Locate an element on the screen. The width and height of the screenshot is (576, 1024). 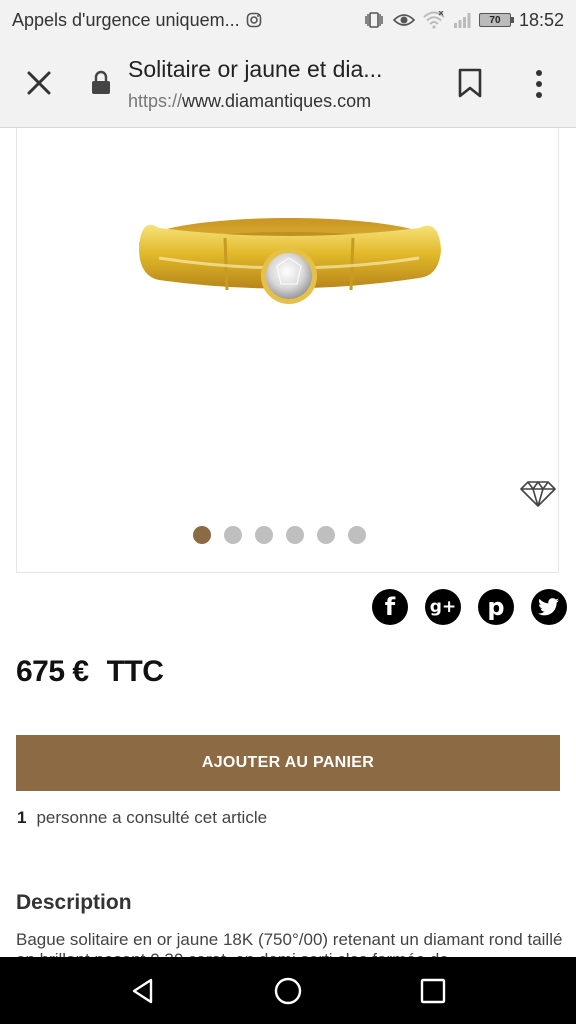
battery-icon: 70 is located at coordinates (496, 20).